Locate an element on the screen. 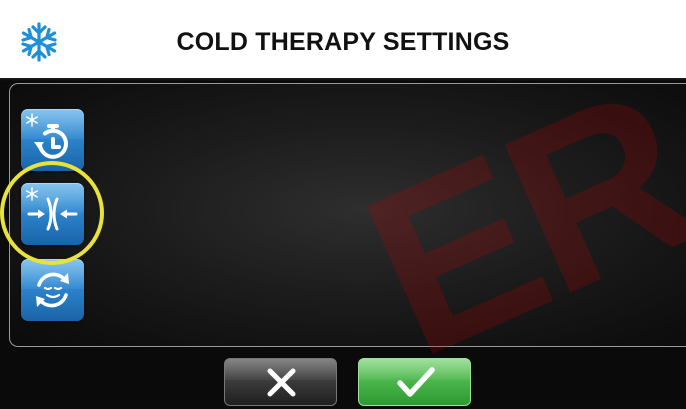 This screenshot has width=686, height=409. cancel-button is located at coordinates (280, 382).